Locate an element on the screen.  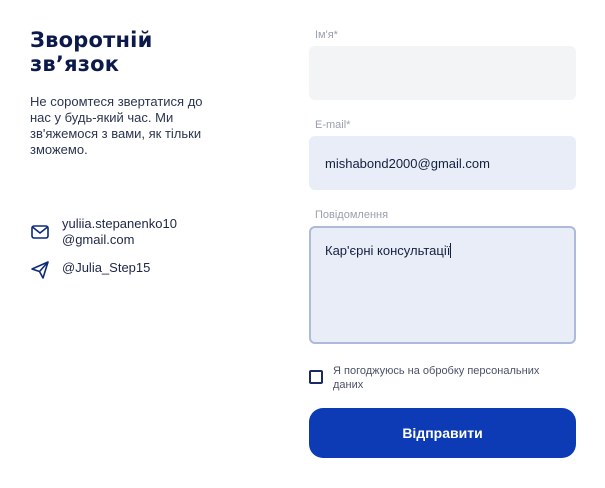
contact-email: yuliia.stepanenko10 @gmail.com is located at coordinates (126, 232).